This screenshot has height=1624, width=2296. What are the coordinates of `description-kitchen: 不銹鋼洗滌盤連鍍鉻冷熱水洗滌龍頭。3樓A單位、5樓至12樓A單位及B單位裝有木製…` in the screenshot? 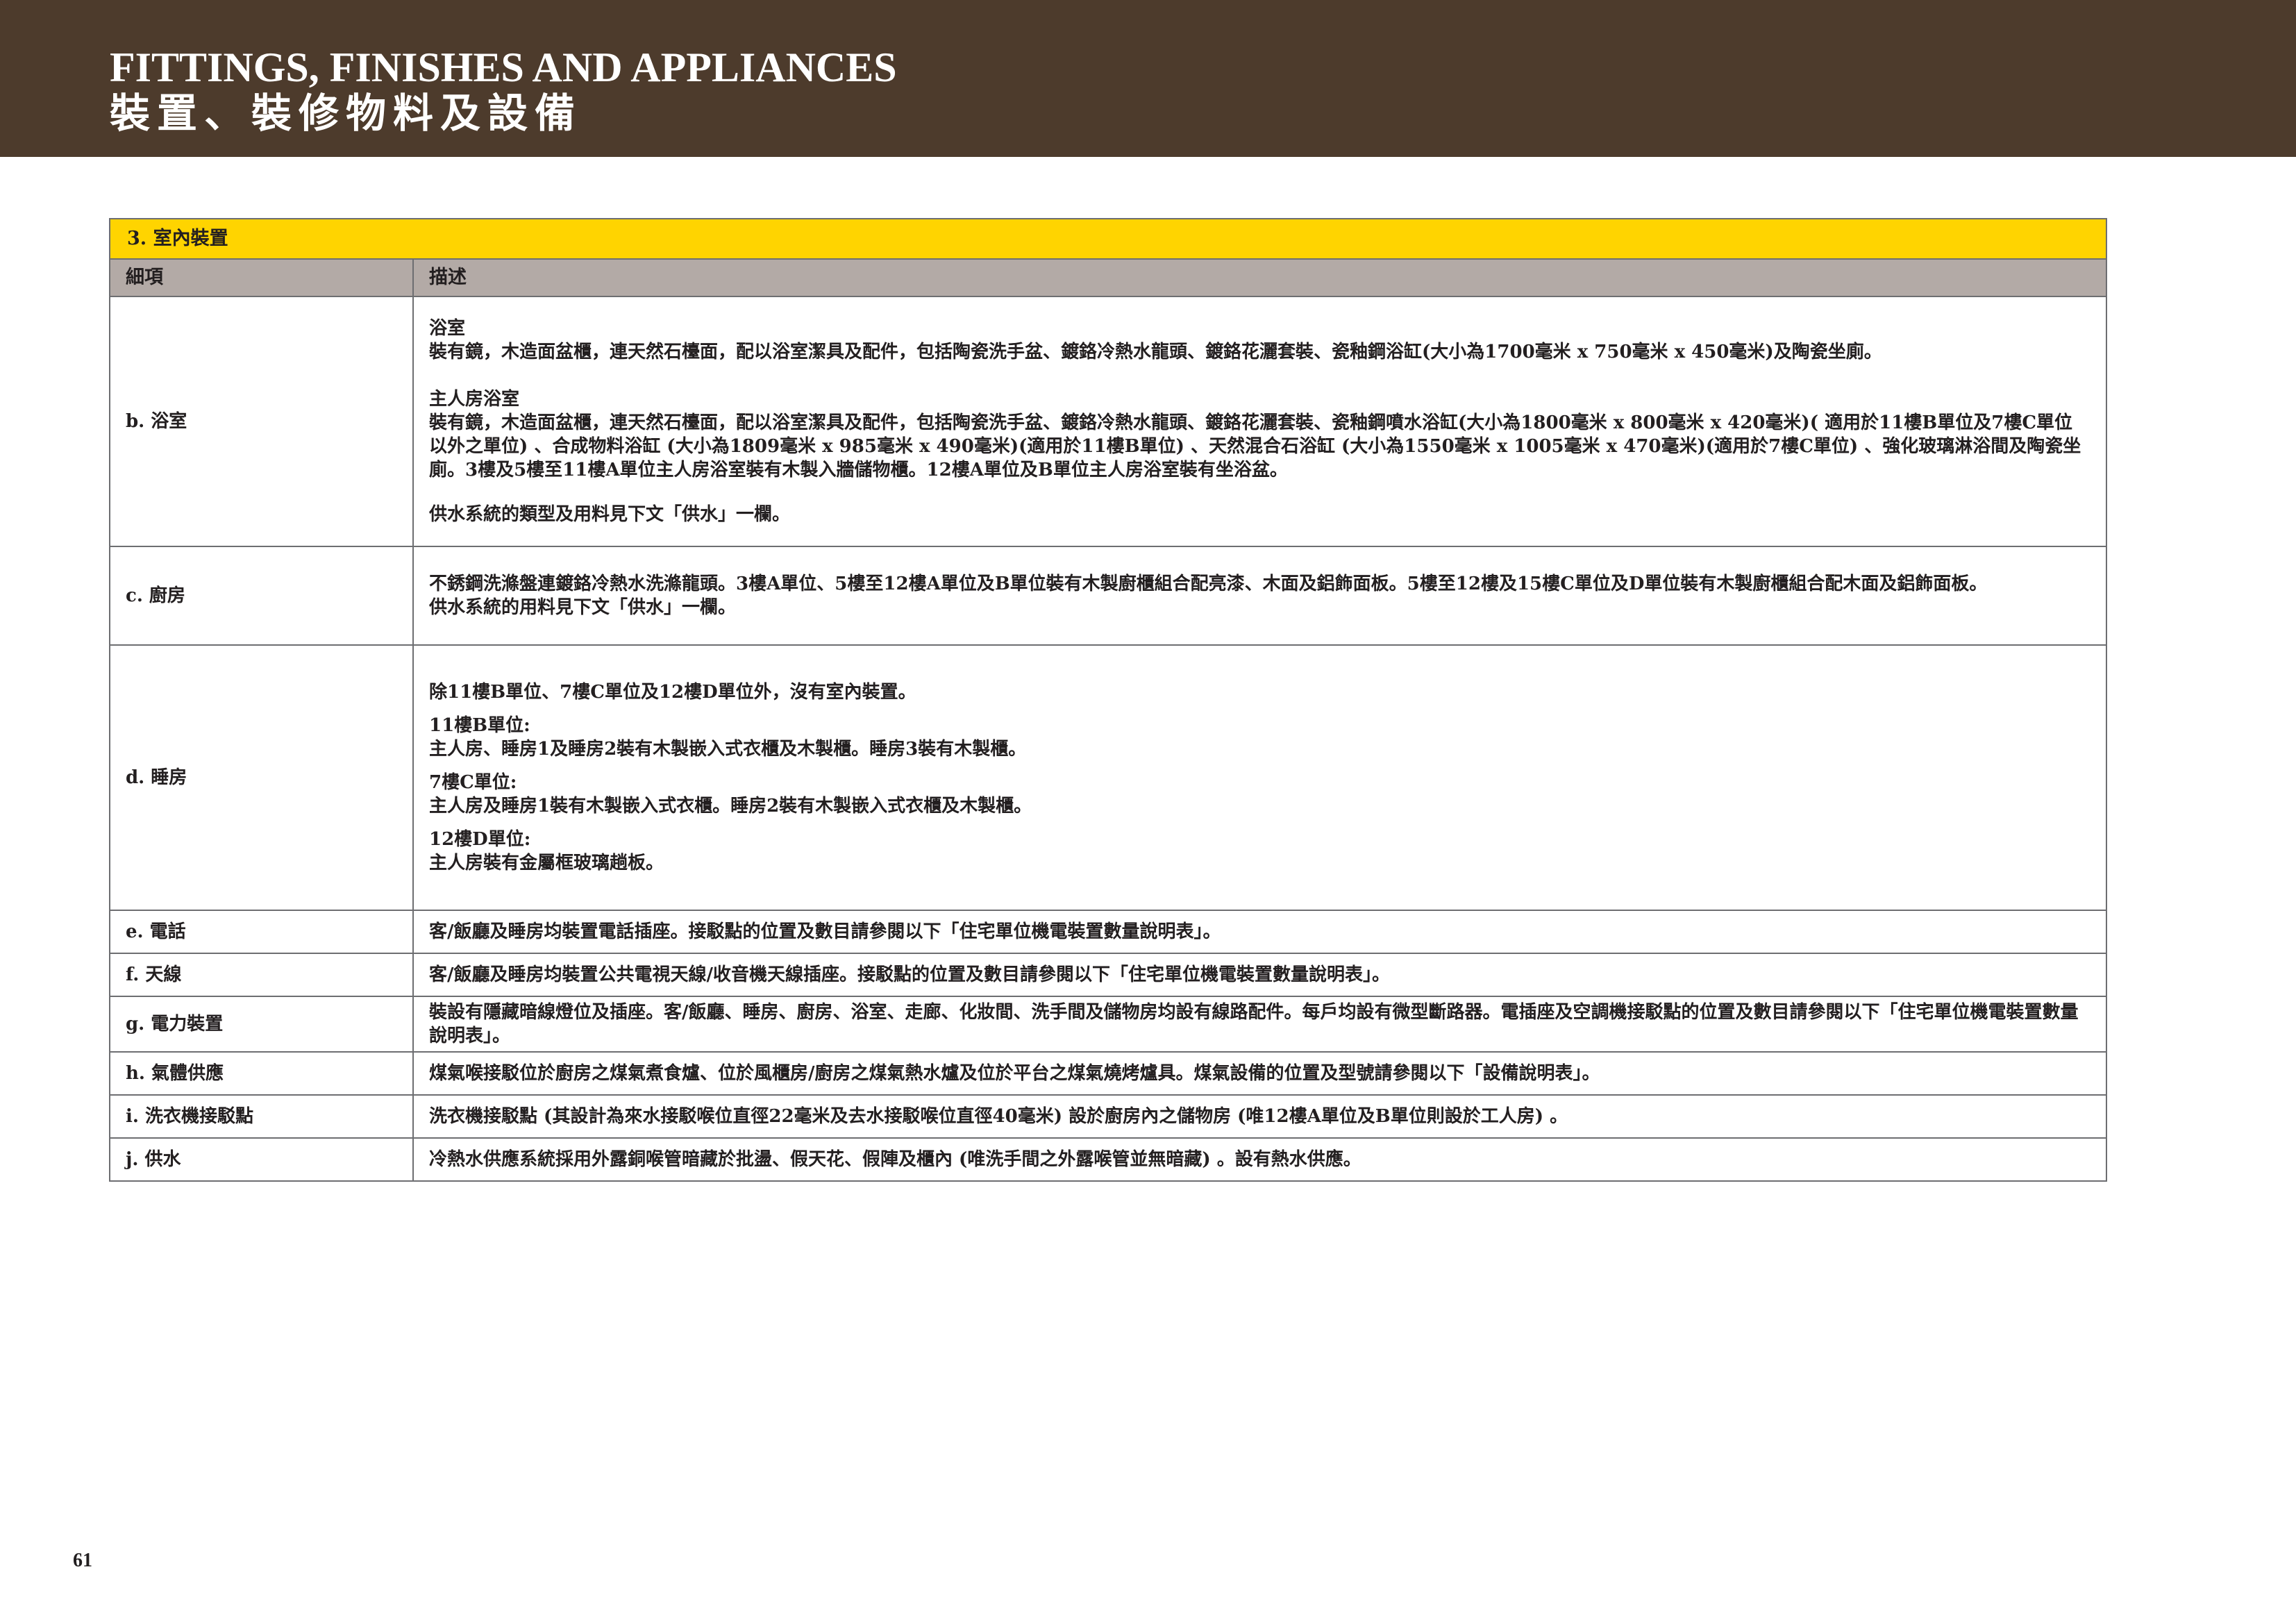 It's located at (1259, 596).